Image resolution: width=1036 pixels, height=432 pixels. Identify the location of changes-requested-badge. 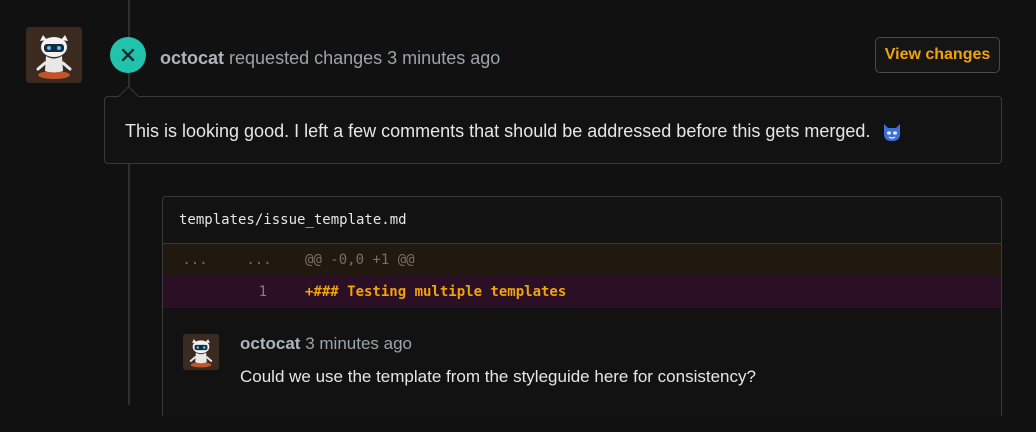
(128, 55).